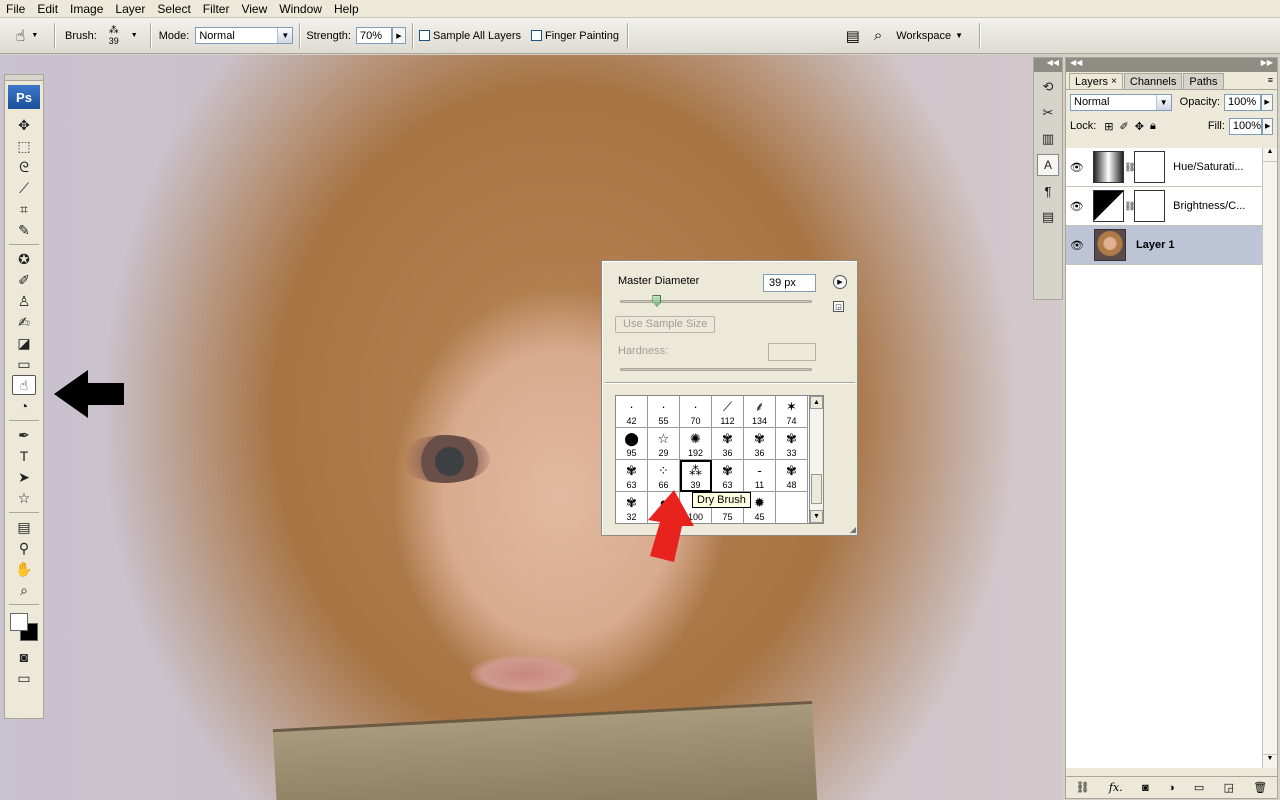 This screenshot has height=800, width=1280. I want to click on adjustment-layer-icon: ◑, so click(1171, 788).